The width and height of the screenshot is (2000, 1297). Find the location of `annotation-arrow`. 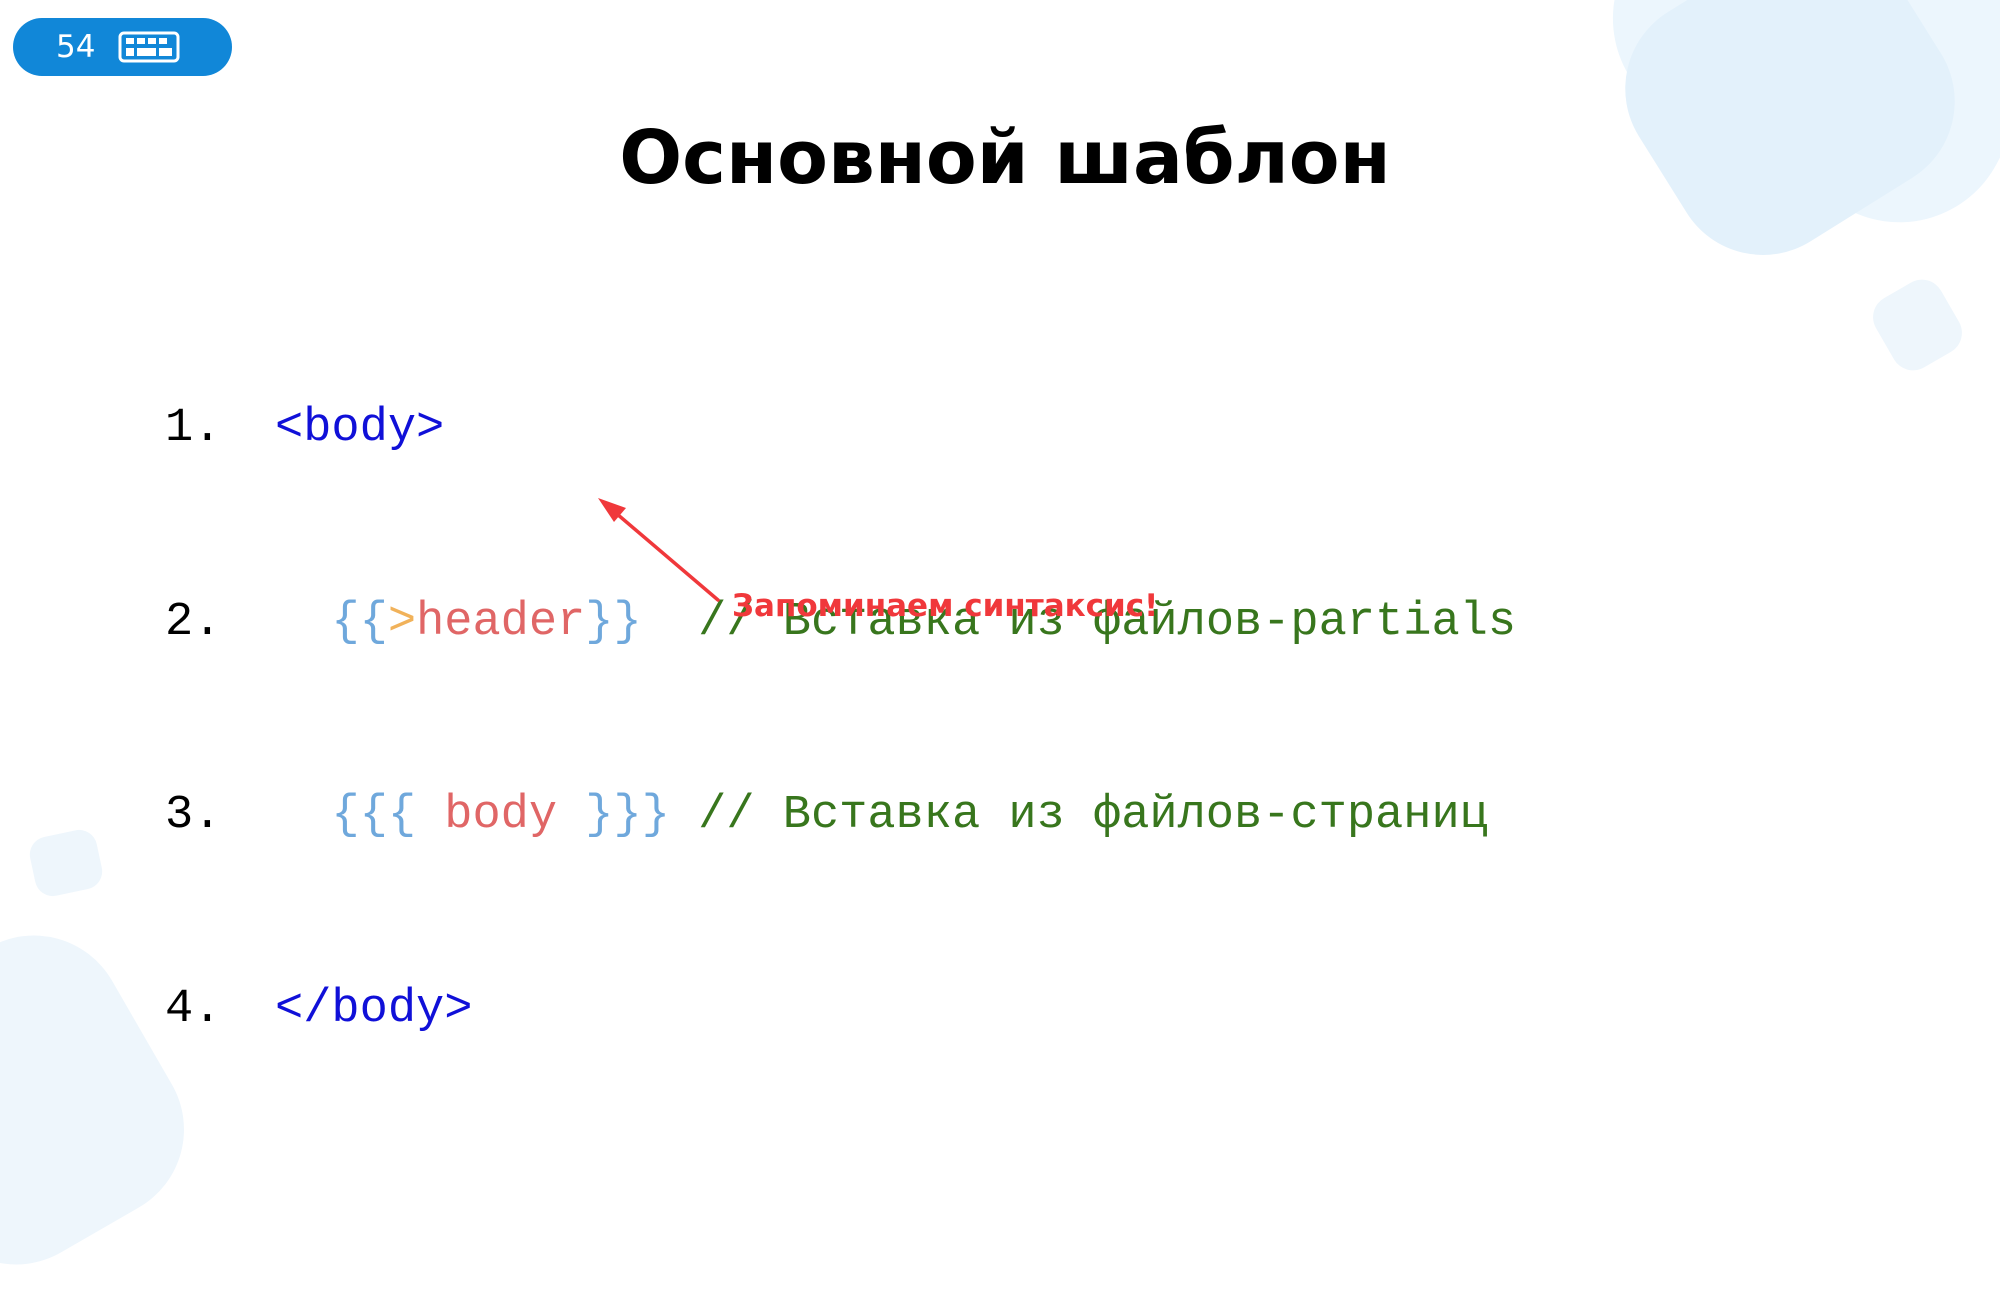

annotation-arrow is located at coordinates (659, 550).